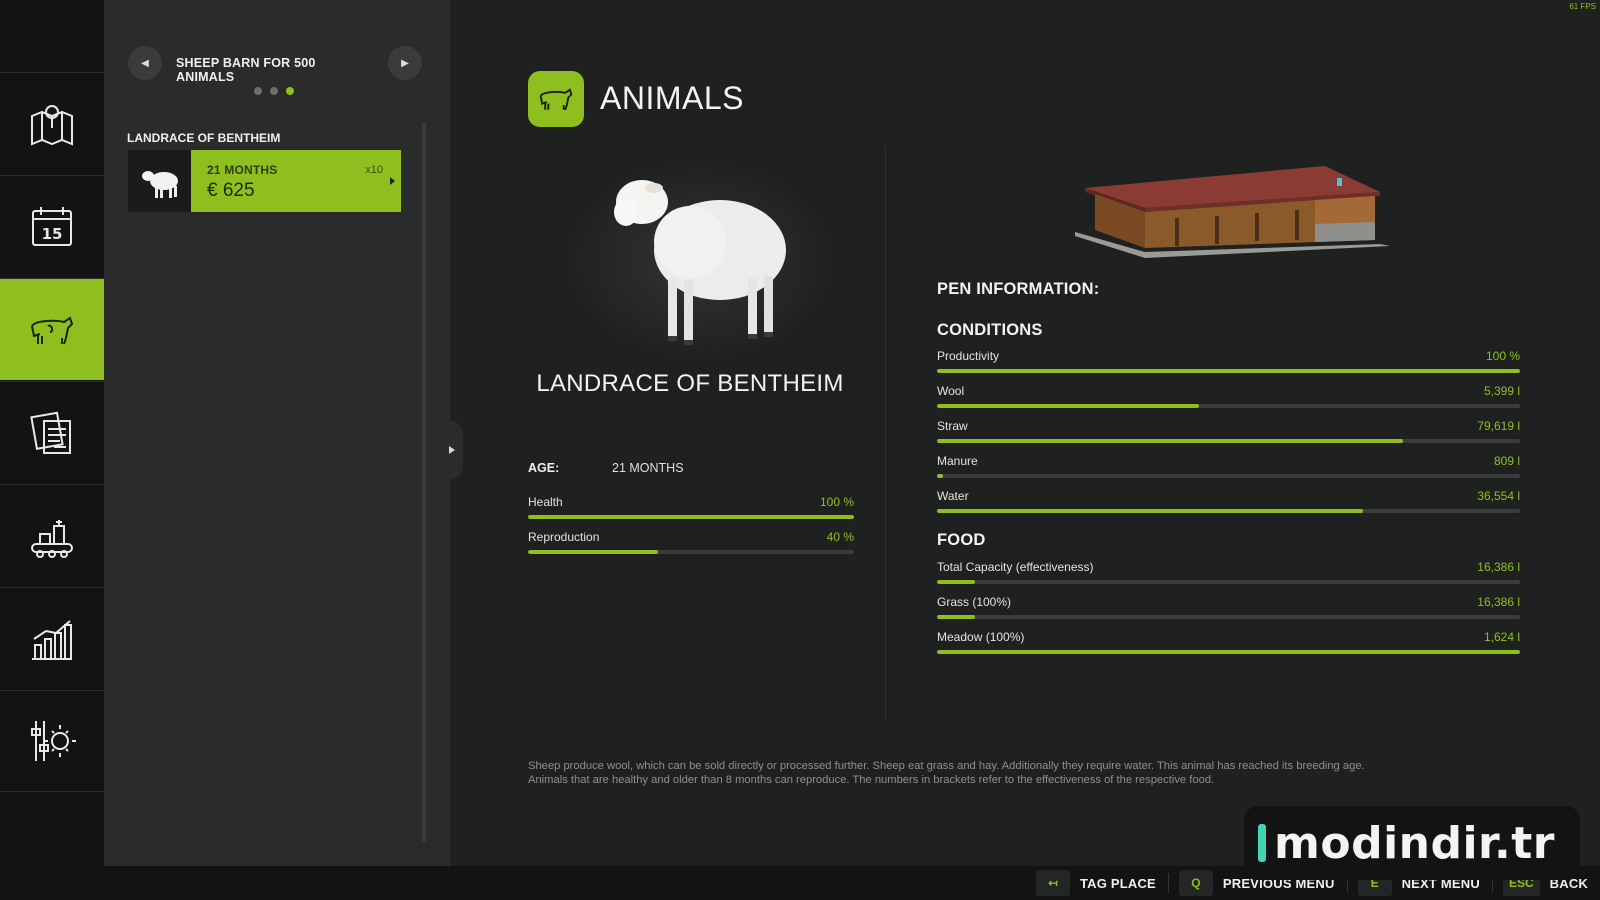  What do you see at coordinates (1582, 6) in the screenshot?
I see `fps-counter: 61 FPS` at bounding box center [1582, 6].